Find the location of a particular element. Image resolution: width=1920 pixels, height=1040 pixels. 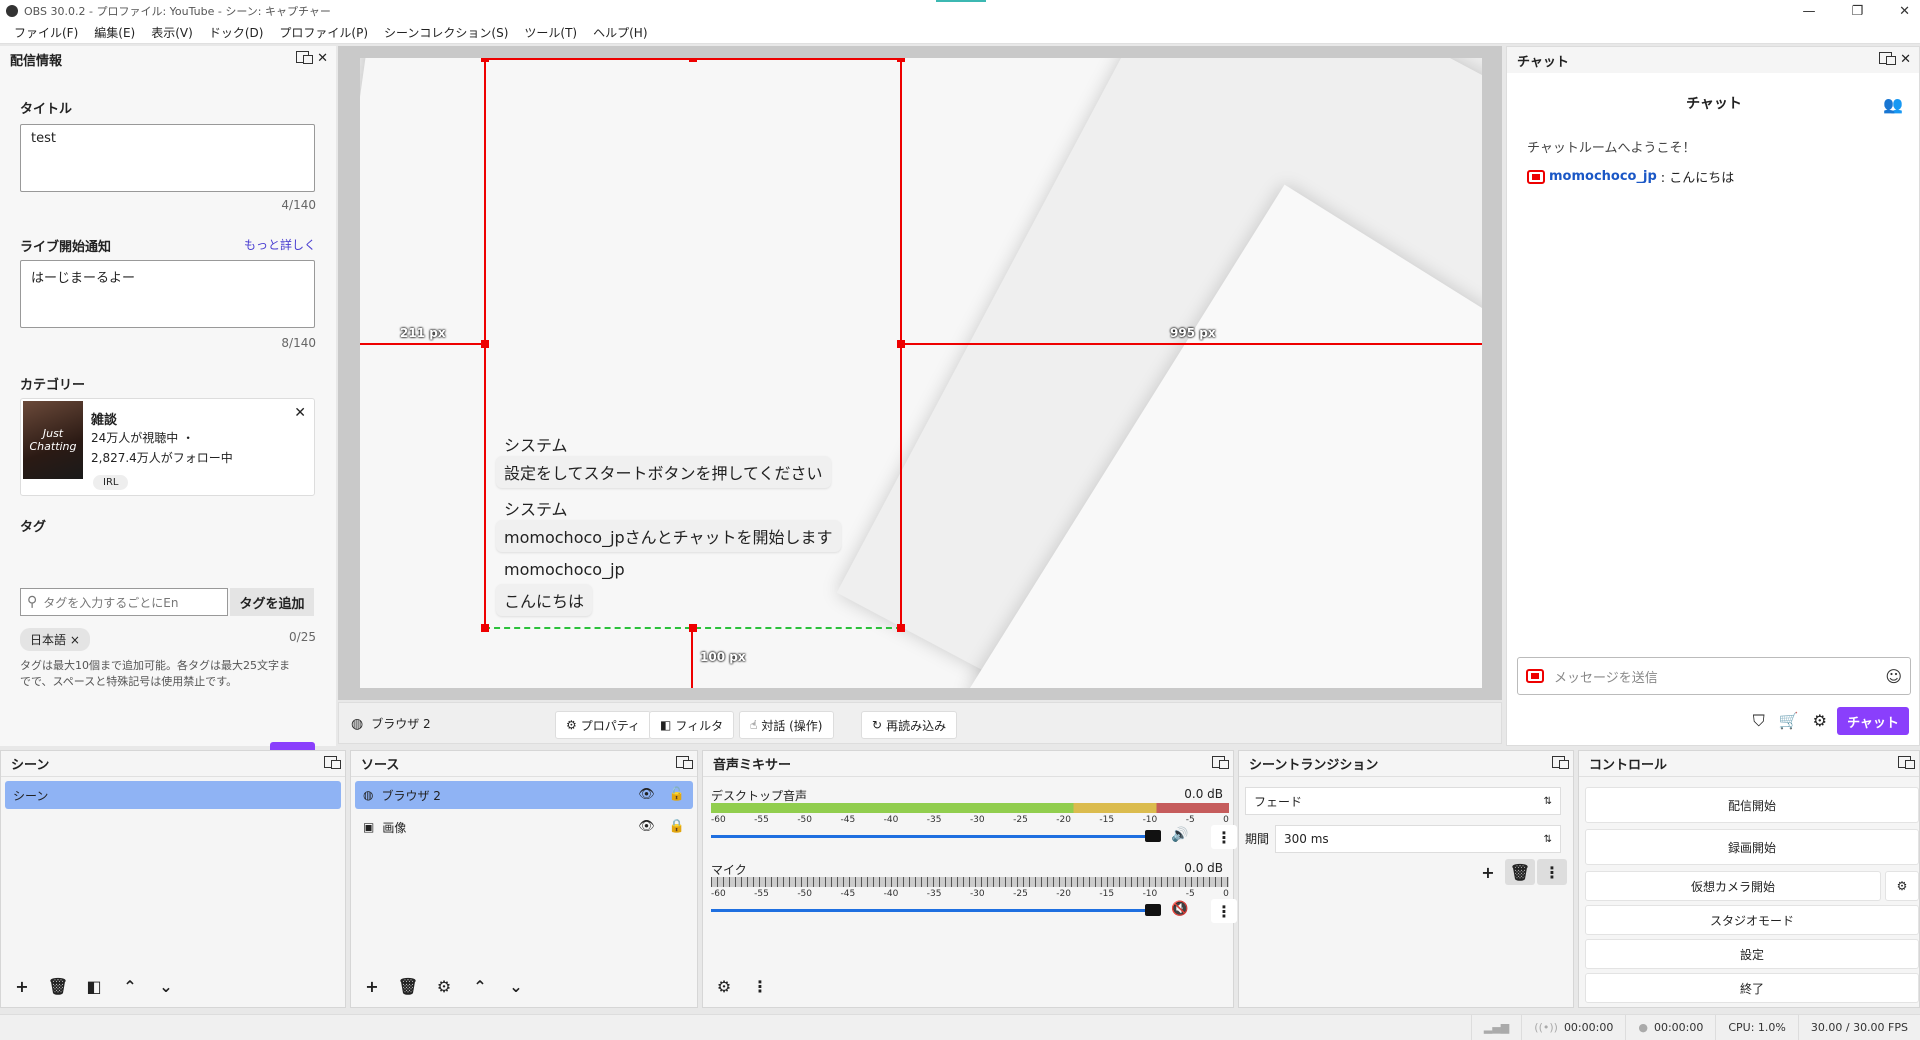

add-transition-icon: + is located at coordinates (1488, 872).